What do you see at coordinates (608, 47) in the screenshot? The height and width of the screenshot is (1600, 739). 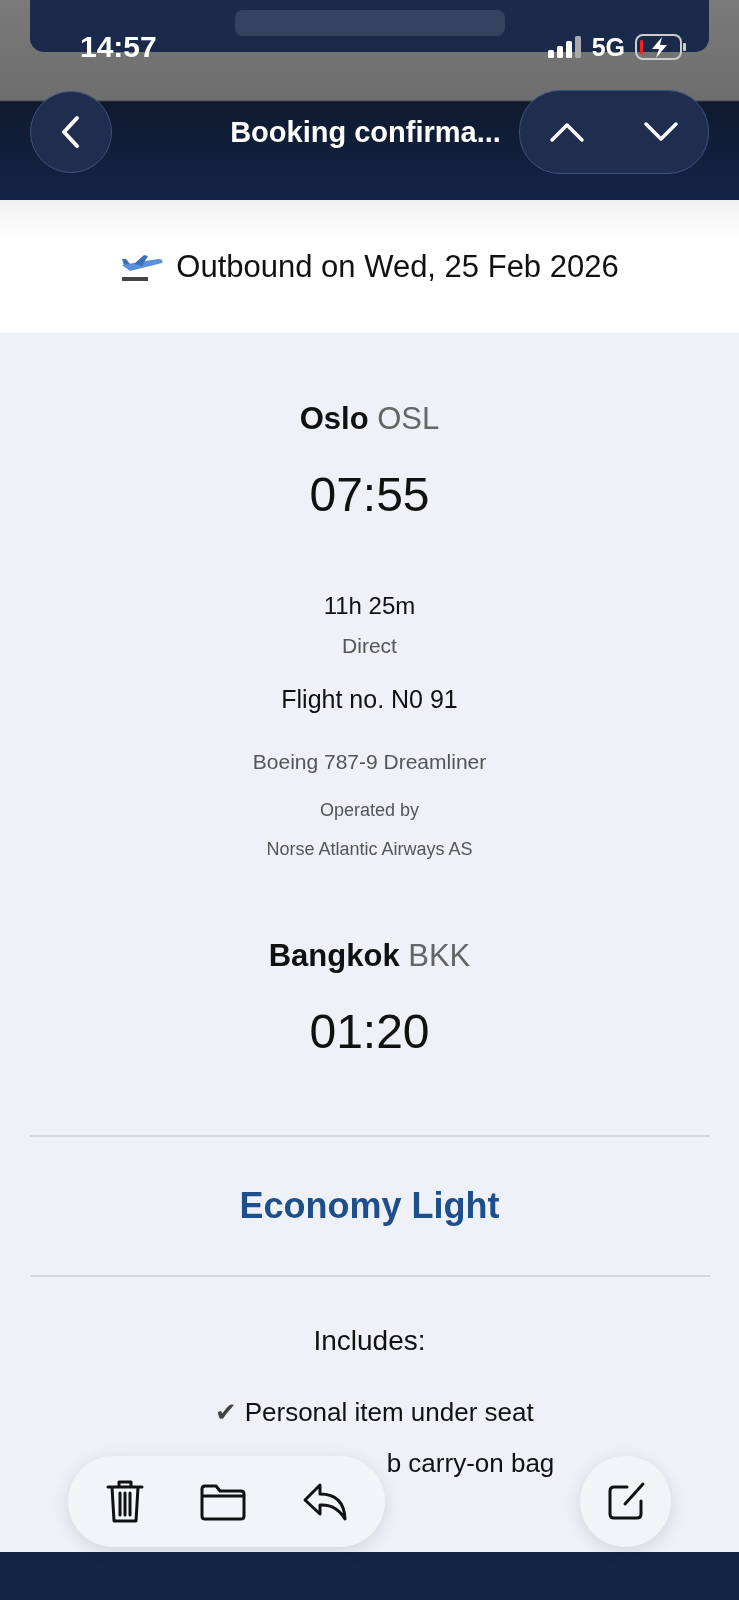 I see `network-label: 5G` at bounding box center [608, 47].